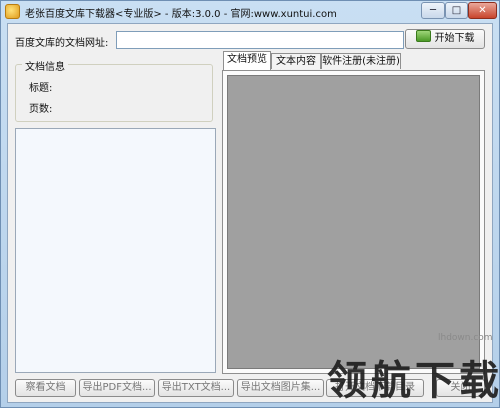  I want to click on watermark-text: 领航下载, so click(413, 381).